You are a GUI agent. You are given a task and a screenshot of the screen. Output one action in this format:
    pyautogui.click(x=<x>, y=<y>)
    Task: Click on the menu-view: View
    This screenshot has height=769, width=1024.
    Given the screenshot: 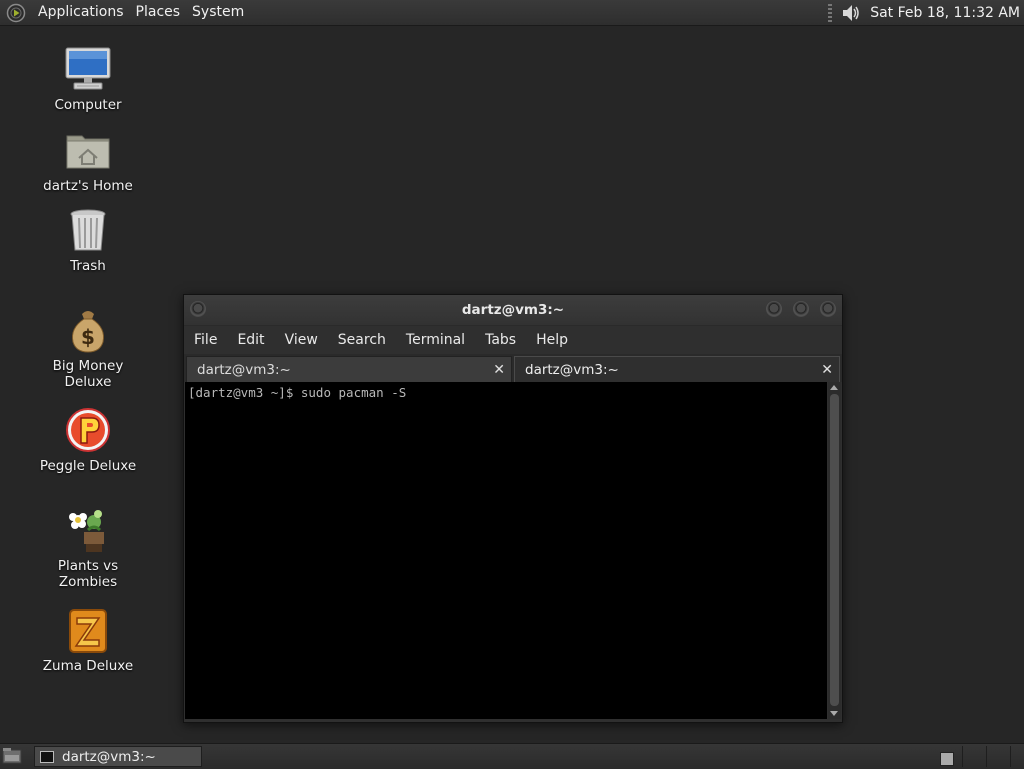 What is the action you would take?
    pyautogui.click(x=301, y=340)
    